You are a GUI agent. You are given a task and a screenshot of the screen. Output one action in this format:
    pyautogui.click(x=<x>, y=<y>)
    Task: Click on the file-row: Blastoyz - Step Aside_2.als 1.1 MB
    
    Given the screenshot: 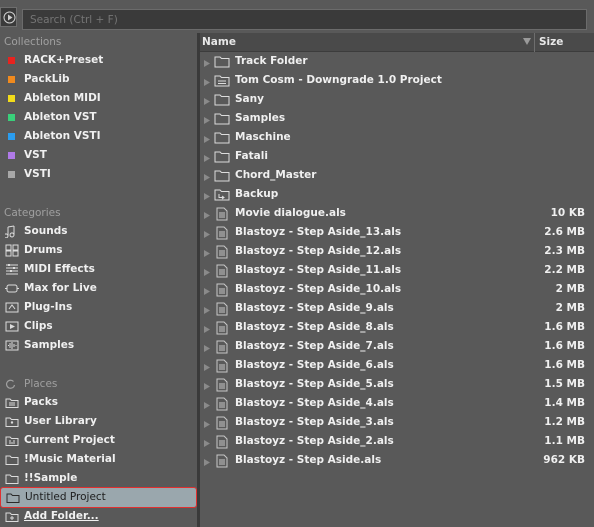 What is the action you would take?
    pyautogui.click(x=397, y=441)
    